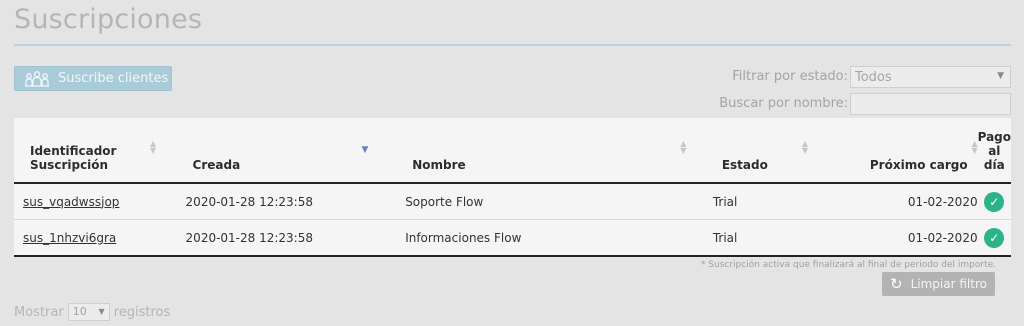  Describe the element at coordinates (79, 311) in the screenshot. I see `page-size-value: 10` at that location.